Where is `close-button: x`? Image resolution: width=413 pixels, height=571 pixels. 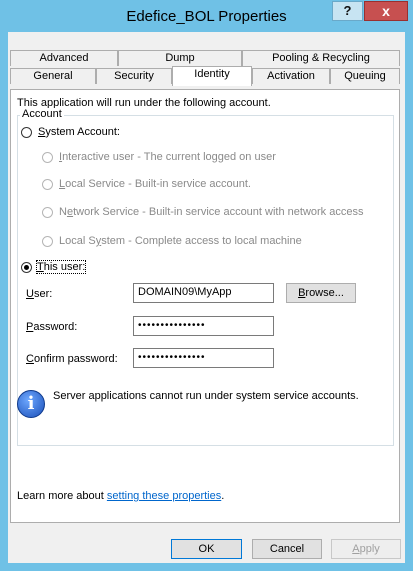 close-button: x is located at coordinates (386, 11).